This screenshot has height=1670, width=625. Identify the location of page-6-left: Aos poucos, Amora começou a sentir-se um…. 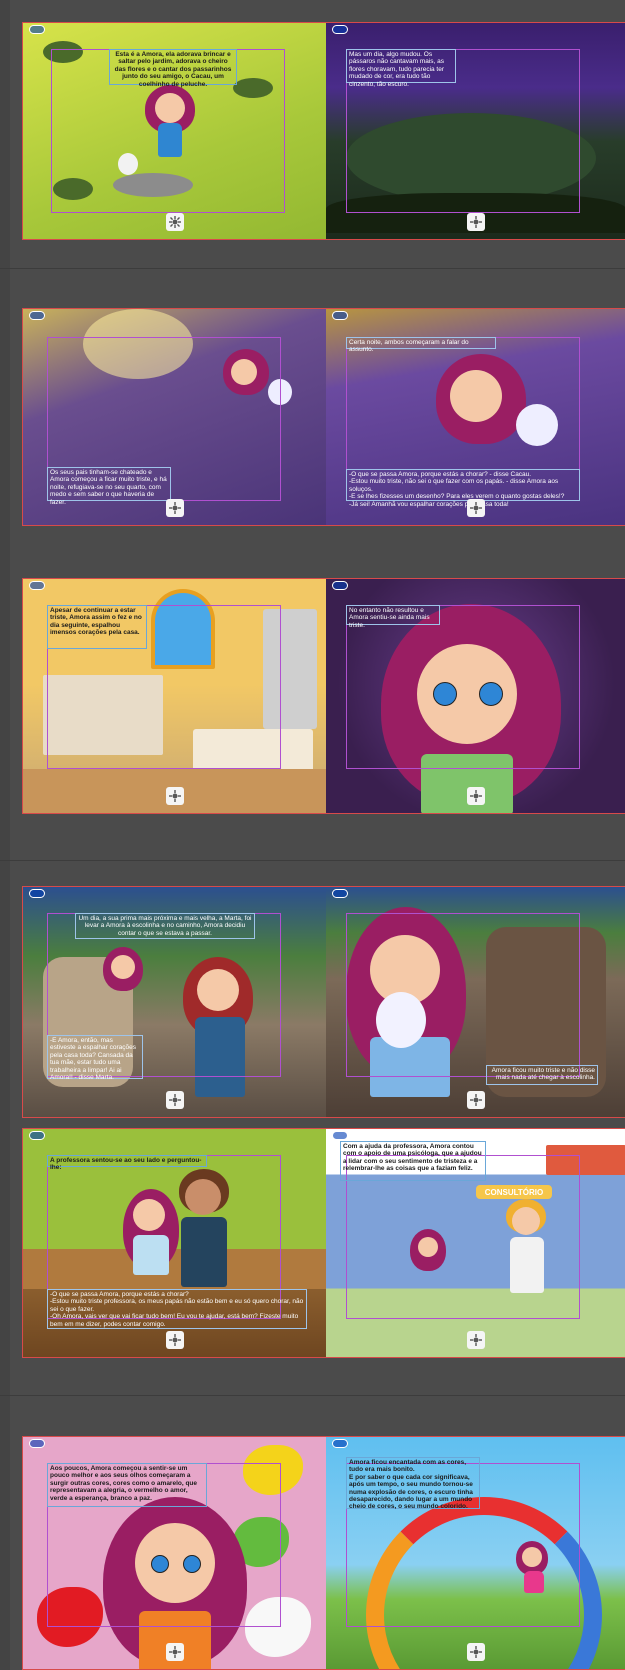
(174, 1553).